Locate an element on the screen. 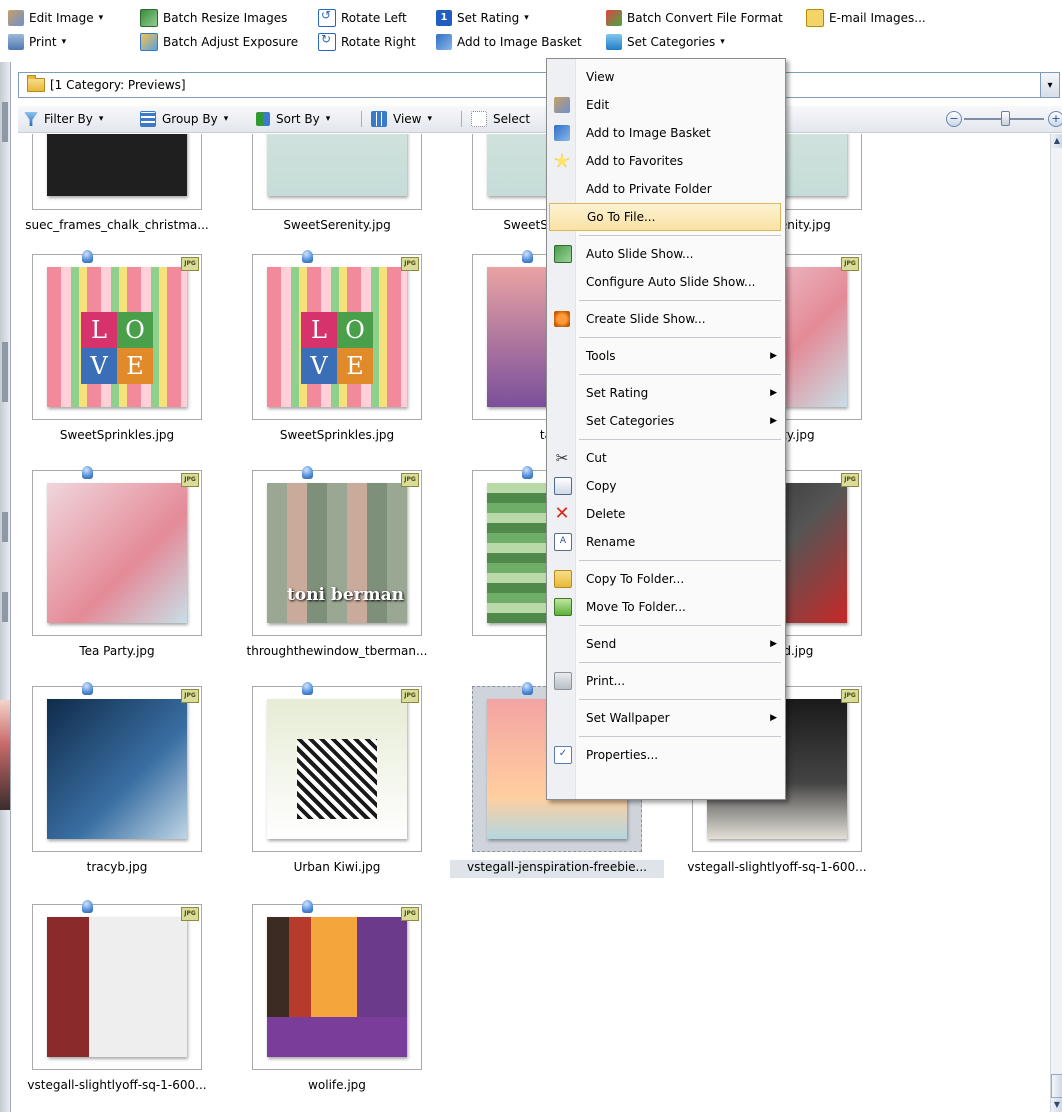 This screenshot has height=1112, width=1062. filter-icon is located at coordinates (31, 119).